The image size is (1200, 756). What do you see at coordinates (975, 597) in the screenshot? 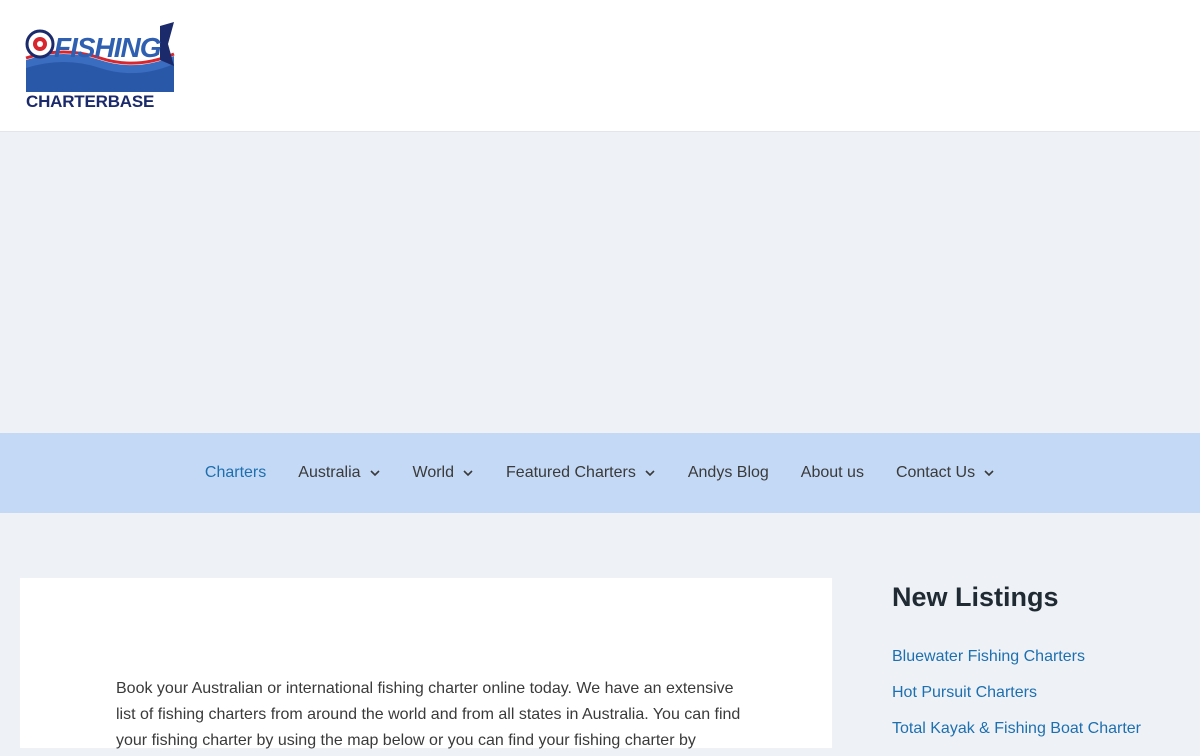
I see `sidebar-heading: New Listings` at bounding box center [975, 597].